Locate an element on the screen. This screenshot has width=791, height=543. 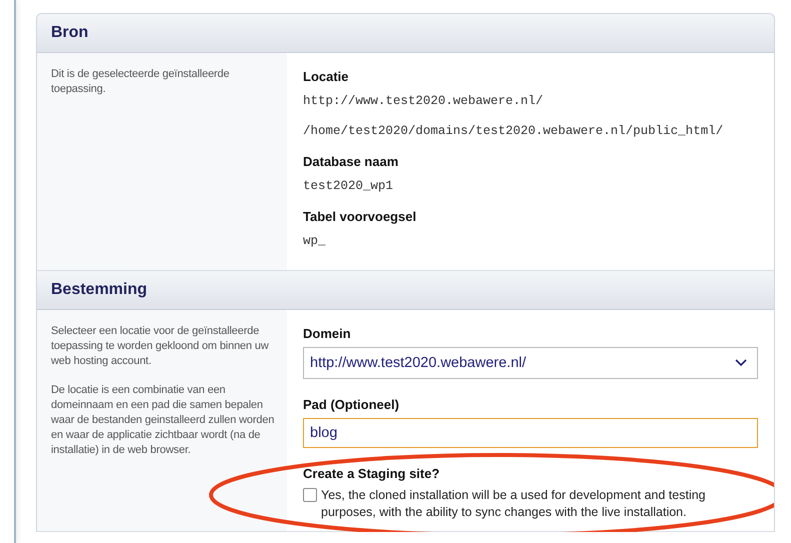
domain-select: http://www.test2020.webawere.nl/ is located at coordinates (530, 363).